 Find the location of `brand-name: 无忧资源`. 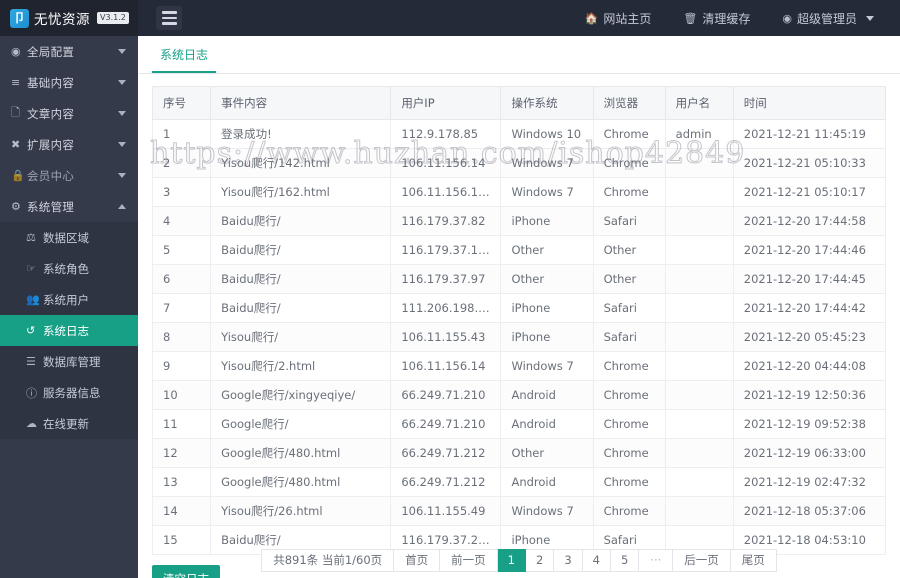

brand-name: 无忧资源 is located at coordinates (62, 20).